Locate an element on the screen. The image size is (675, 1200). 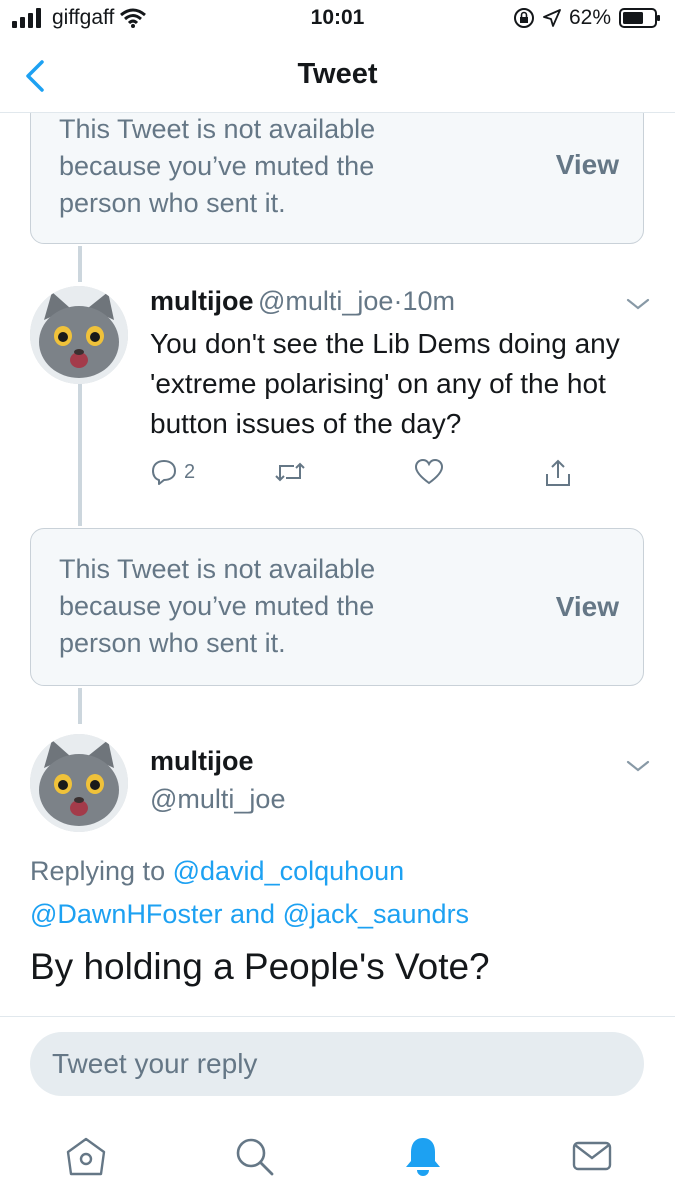
tweet-time: 10m is located at coordinates (428, 301).